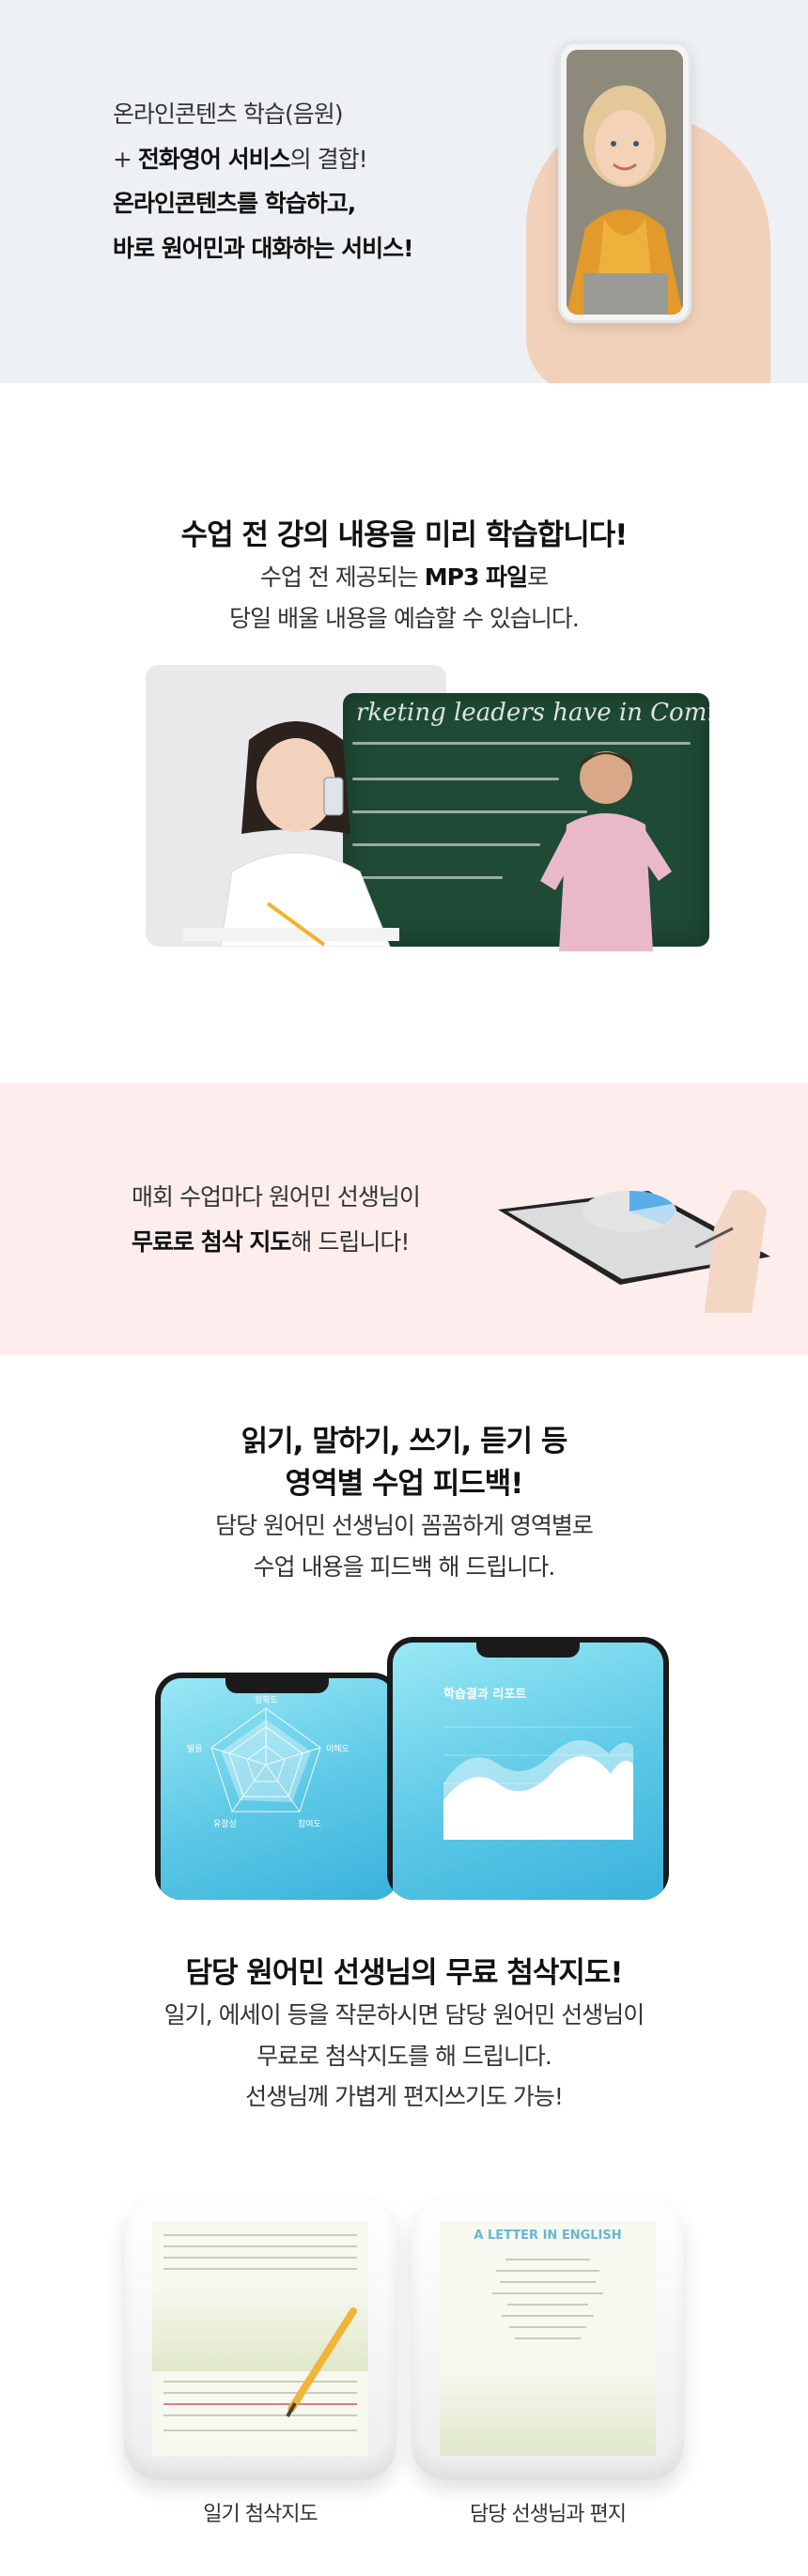 Image resolution: width=808 pixels, height=2576 pixels. What do you see at coordinates (266, 1700) in the screenshot?
I see `radar-label: 정확도` at bounding box center [266, 1700].